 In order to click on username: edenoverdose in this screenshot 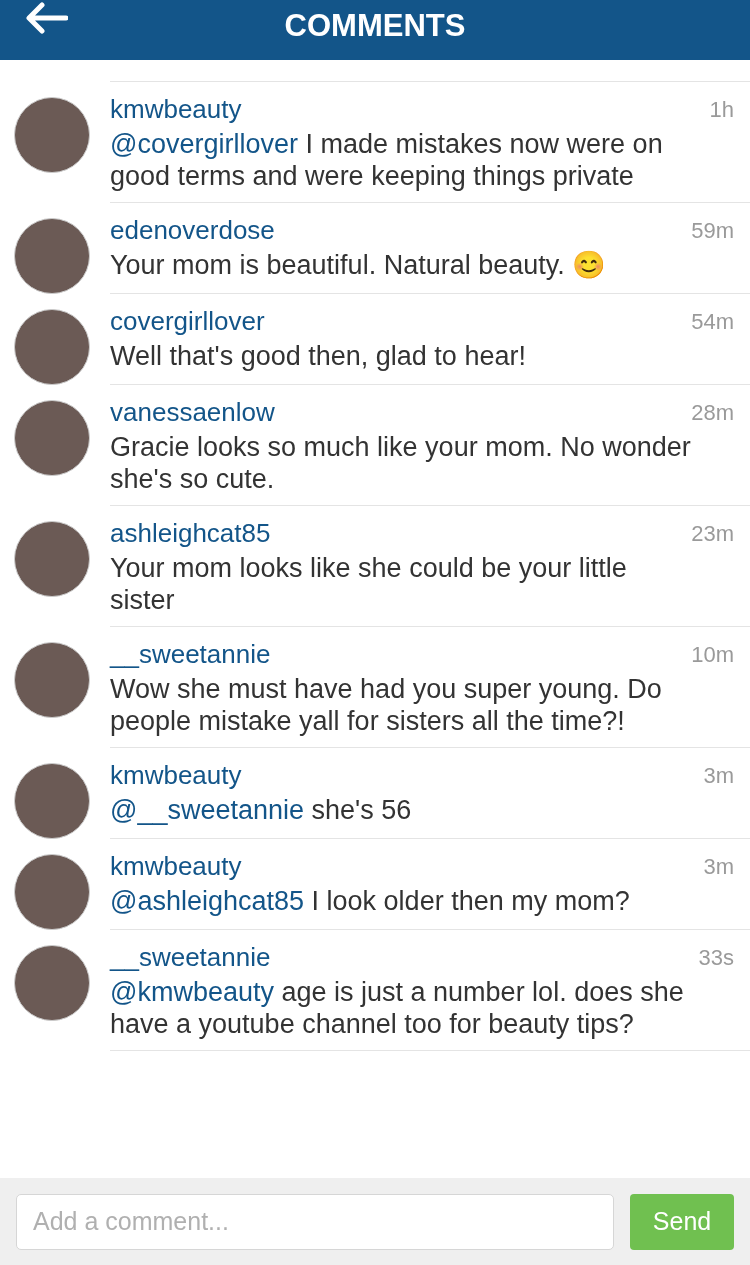, I will do `click(192, 230)`.